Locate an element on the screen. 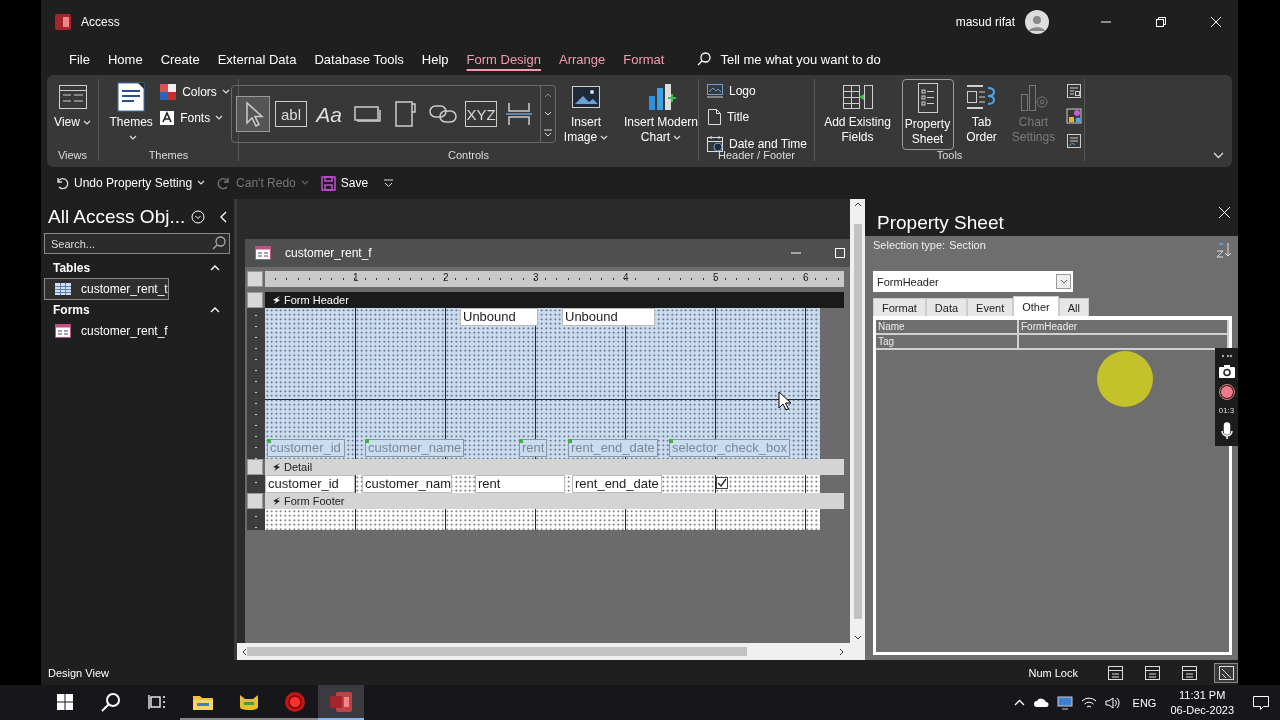  checkbox is located at coordinates (722, 483).